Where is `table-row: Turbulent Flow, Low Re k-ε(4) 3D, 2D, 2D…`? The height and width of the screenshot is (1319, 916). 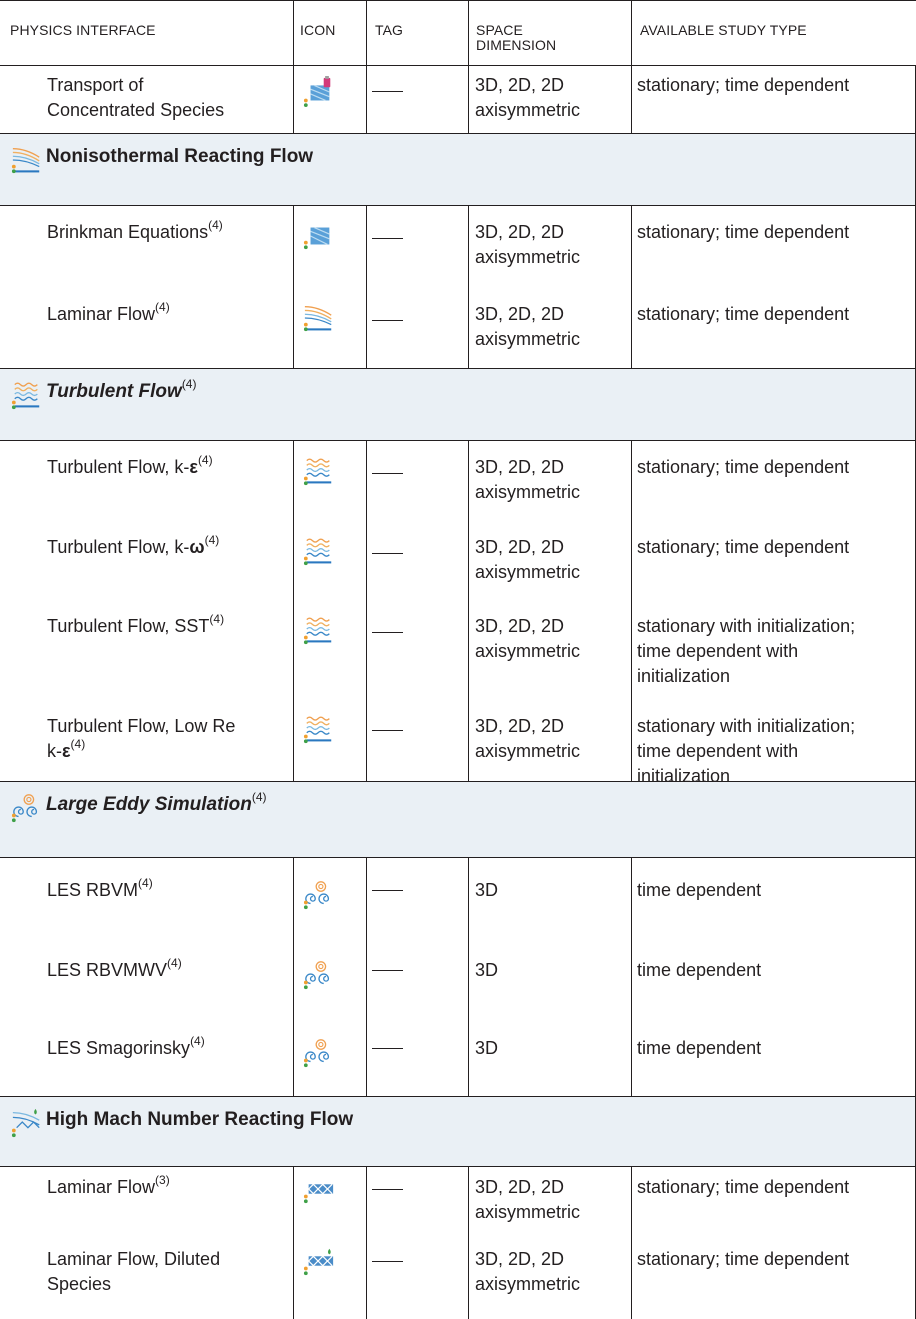 table-row: Turbulent Flow, Low Re k-ε(4) 3D, 2D, 2D… is located at coordinates (458, 745).